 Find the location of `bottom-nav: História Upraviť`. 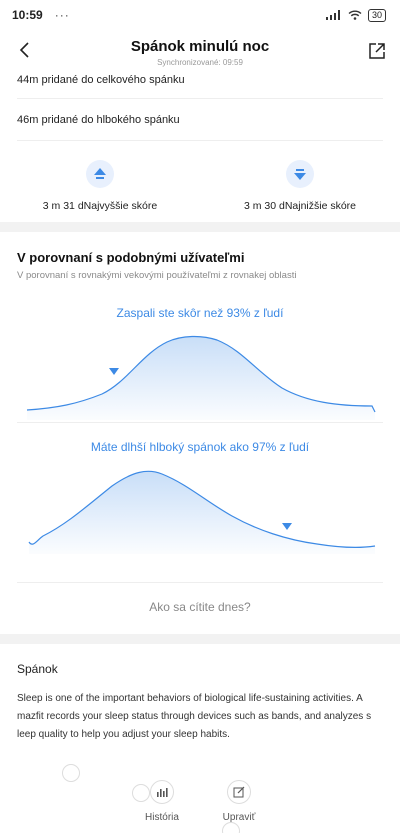

bottom-nav: História Upraviť is located at coordinates (200, 798).